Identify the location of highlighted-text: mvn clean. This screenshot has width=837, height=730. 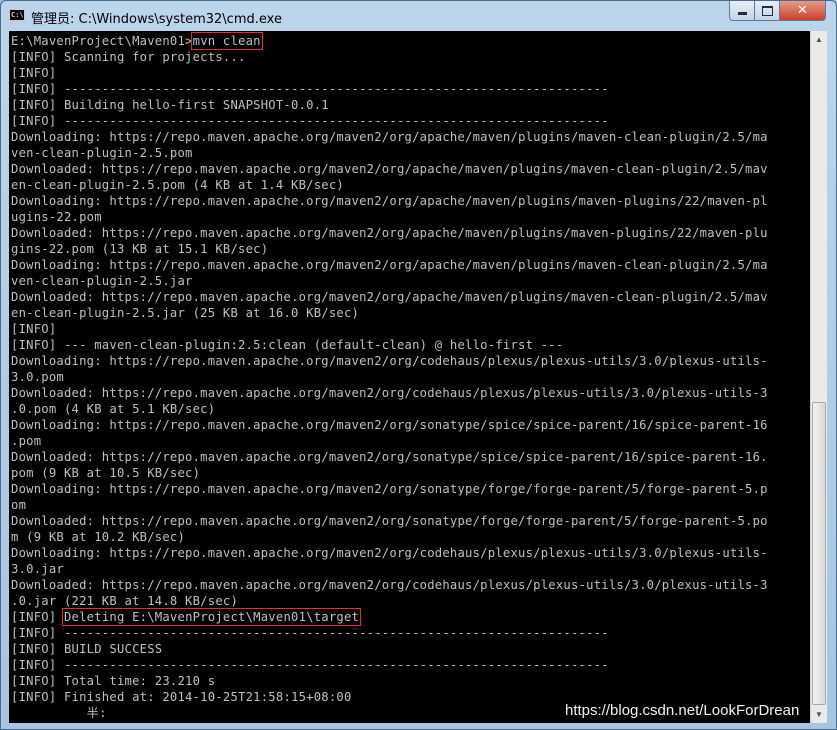
(226, 41).